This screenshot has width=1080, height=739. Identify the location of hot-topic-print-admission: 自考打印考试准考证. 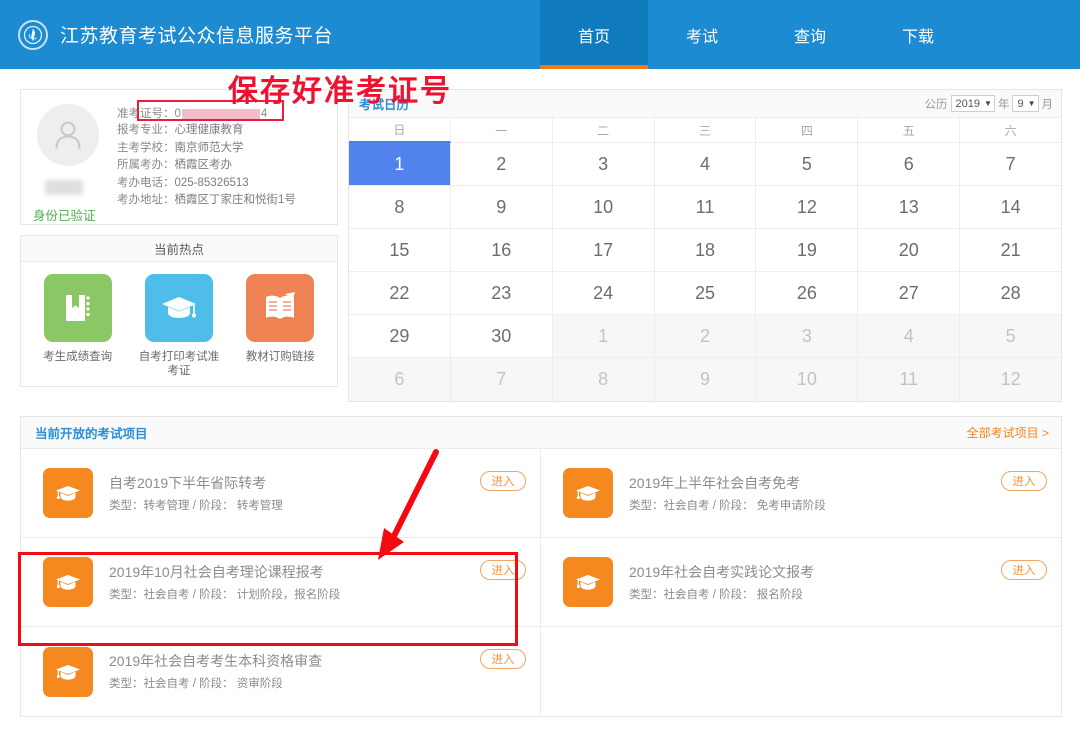
(178, 326).